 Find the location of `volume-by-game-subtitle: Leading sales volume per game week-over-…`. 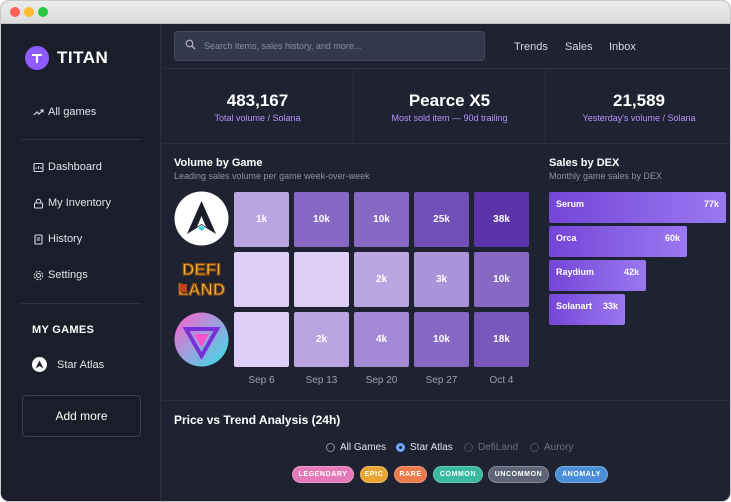

volume-by-game-subtitle: Leading sales volume per game week-over-… is located at coordinates (272, 176).